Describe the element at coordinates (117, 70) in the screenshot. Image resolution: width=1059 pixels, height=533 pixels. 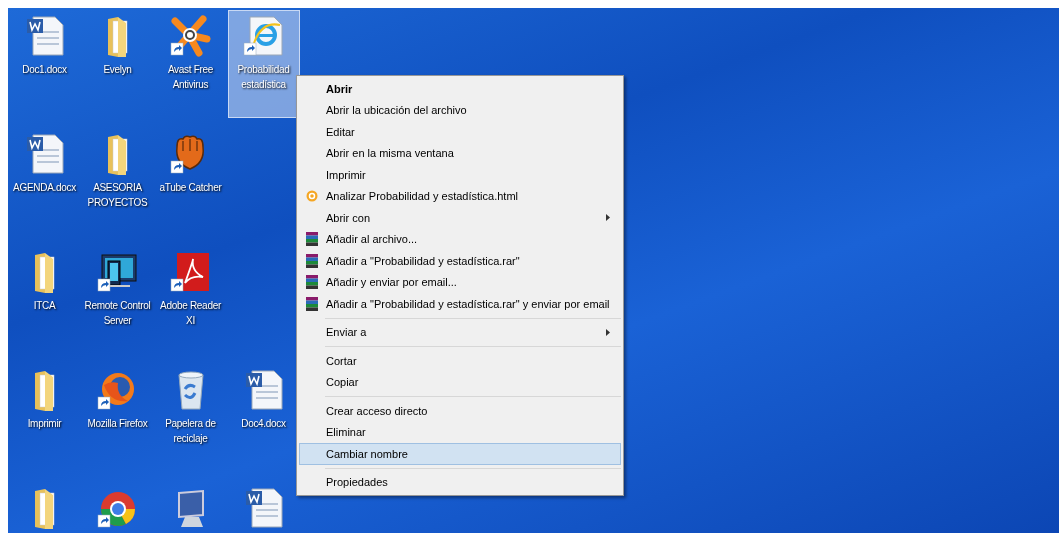
I see `icon-label: Evelyn` at that location.